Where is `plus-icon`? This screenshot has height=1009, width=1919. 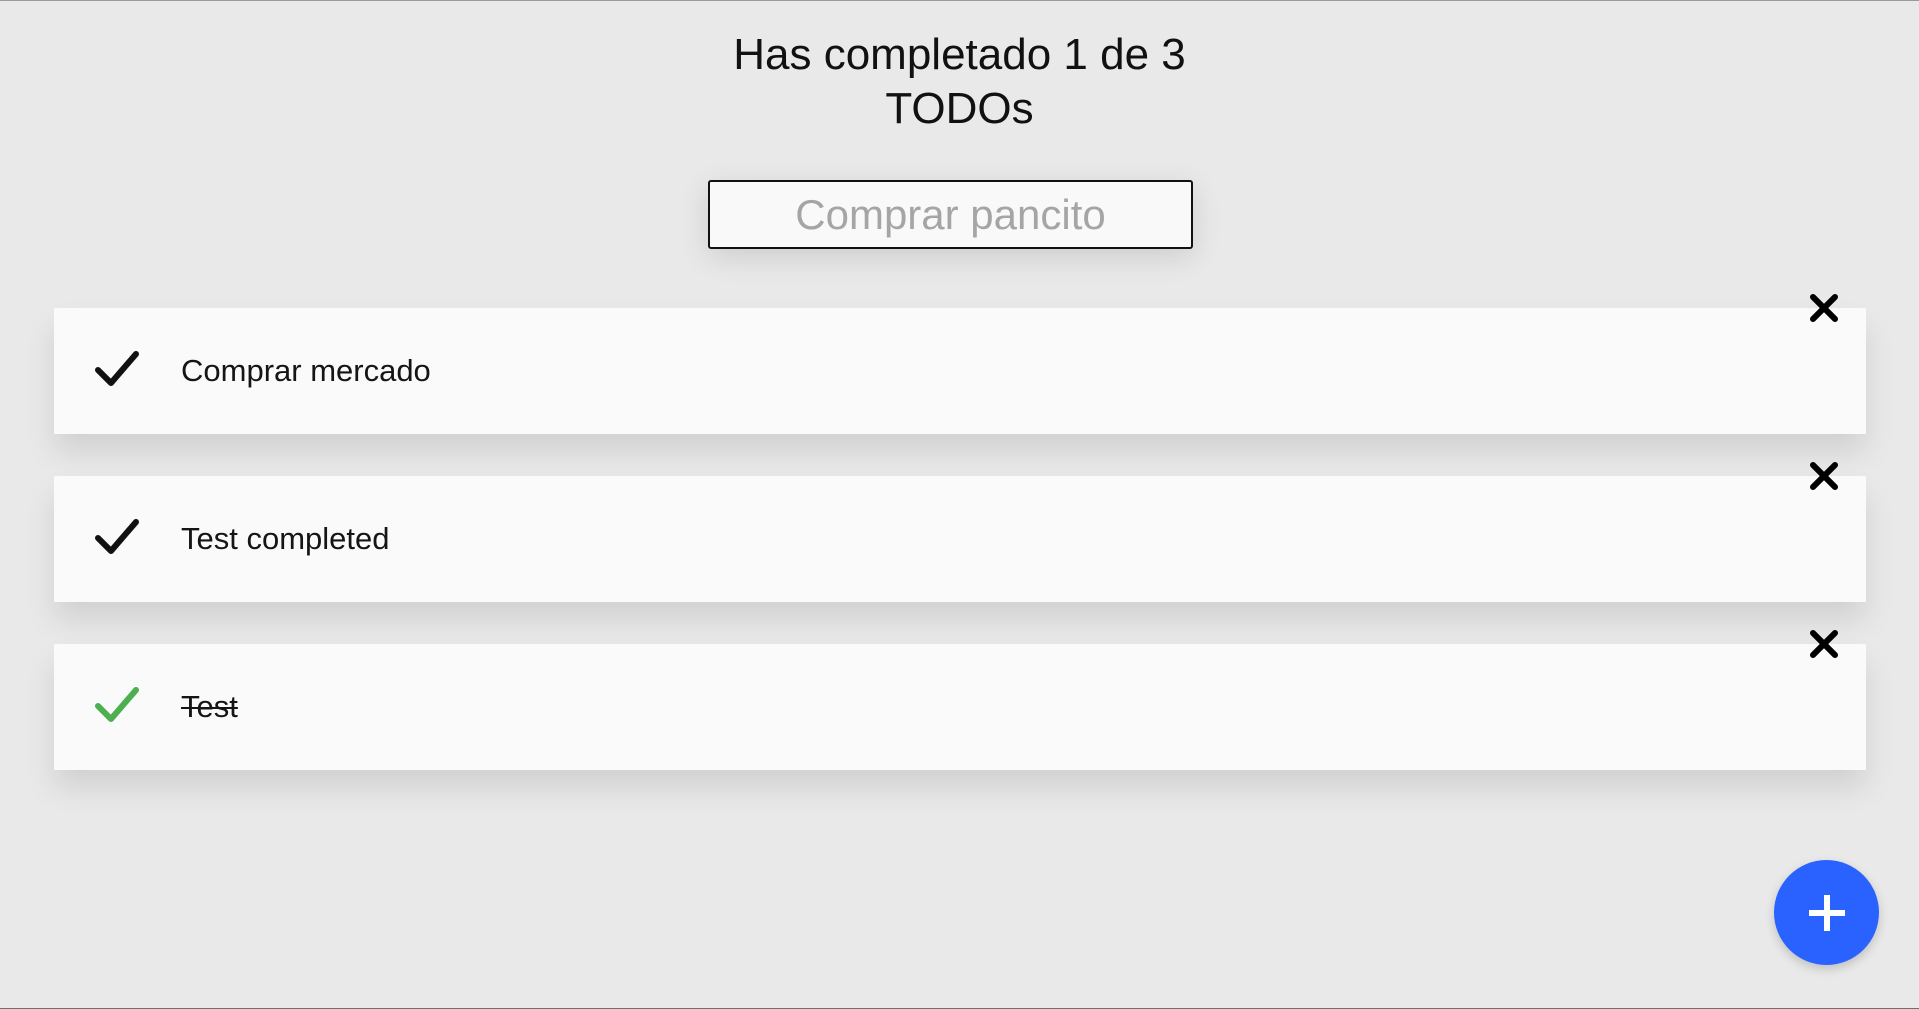 plus-icon is located at coordinates (1826, 913).